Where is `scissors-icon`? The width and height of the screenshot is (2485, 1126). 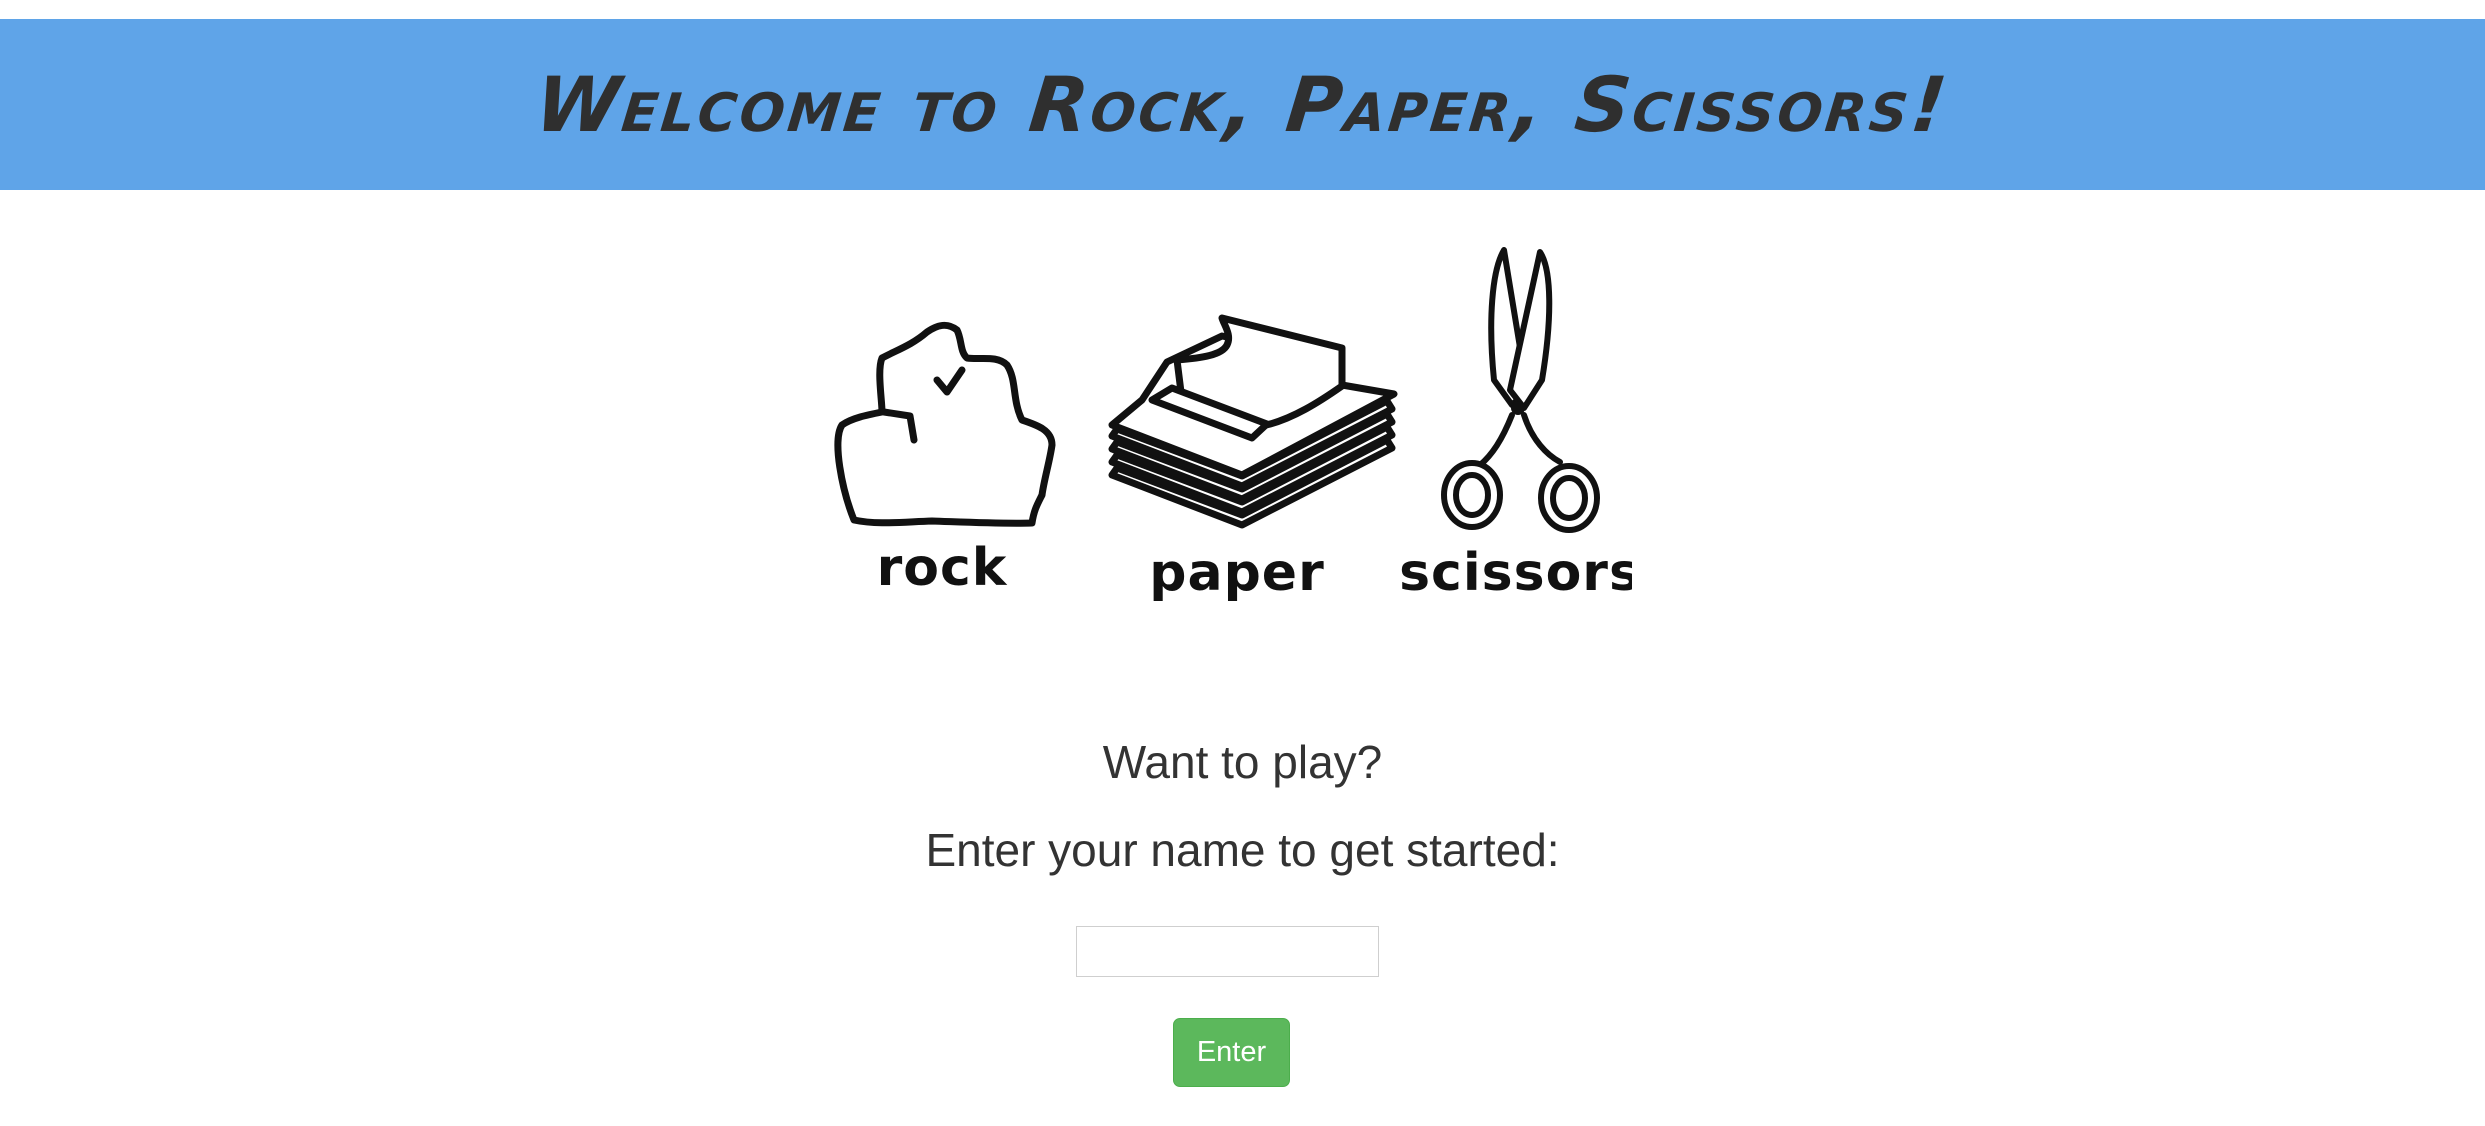
scissors-icon is located at coordinates (1520, 390).